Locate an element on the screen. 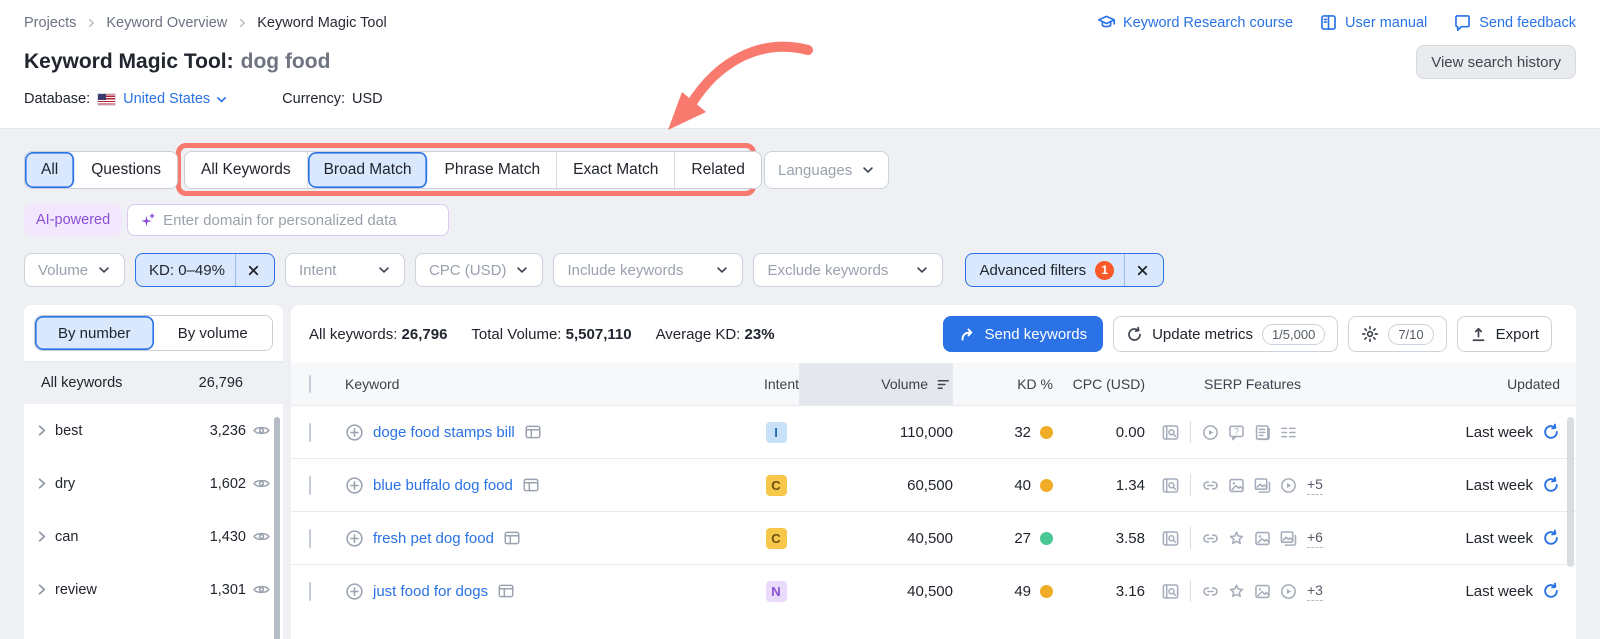 Image resolution: width=1600 pixels, height=639 pixels. serp-features: +5 is located at coordinates (1252, 485).